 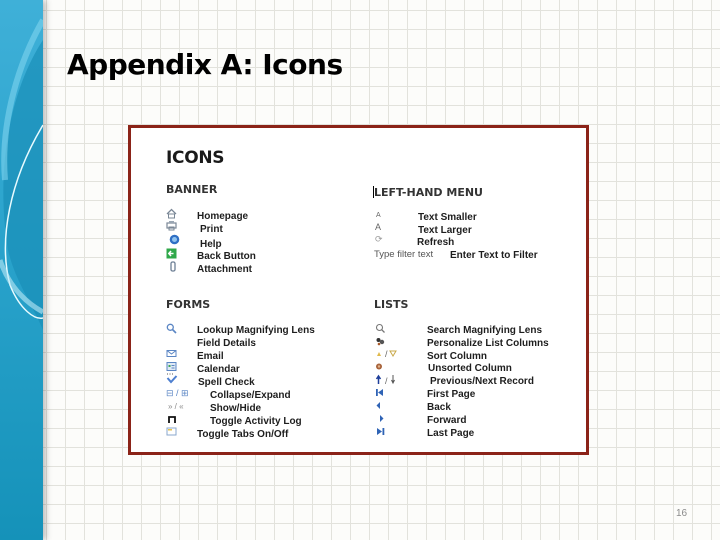 What do you see at coordinates (205, 64) in the screenshot?
I see `slide-title: Appendix A: Icons` at bounding box center [205, 64].